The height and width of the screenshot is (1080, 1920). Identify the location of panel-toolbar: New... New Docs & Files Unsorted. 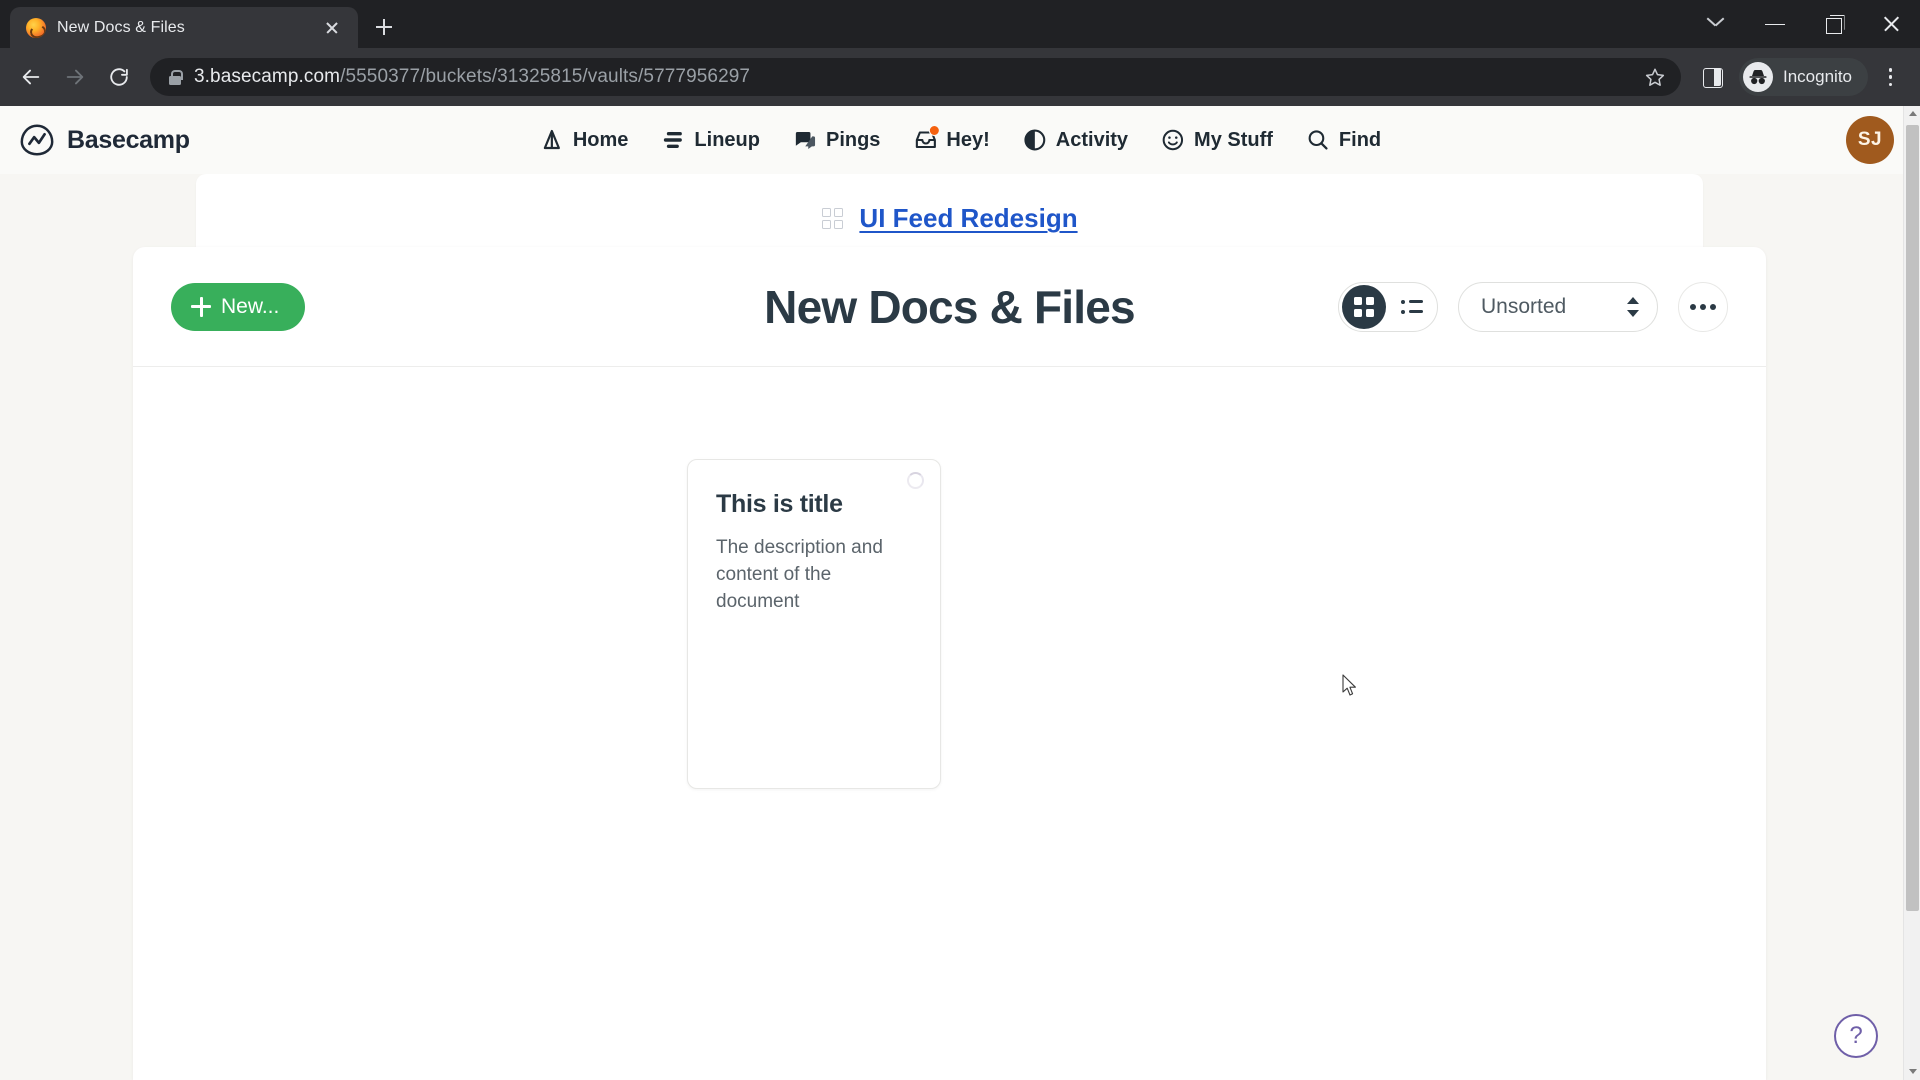
(949, 307).